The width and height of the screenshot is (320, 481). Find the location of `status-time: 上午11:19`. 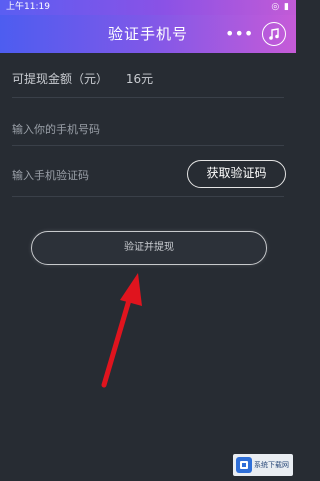

status-time: 上午11:19 is located at coordinates (28, 7).